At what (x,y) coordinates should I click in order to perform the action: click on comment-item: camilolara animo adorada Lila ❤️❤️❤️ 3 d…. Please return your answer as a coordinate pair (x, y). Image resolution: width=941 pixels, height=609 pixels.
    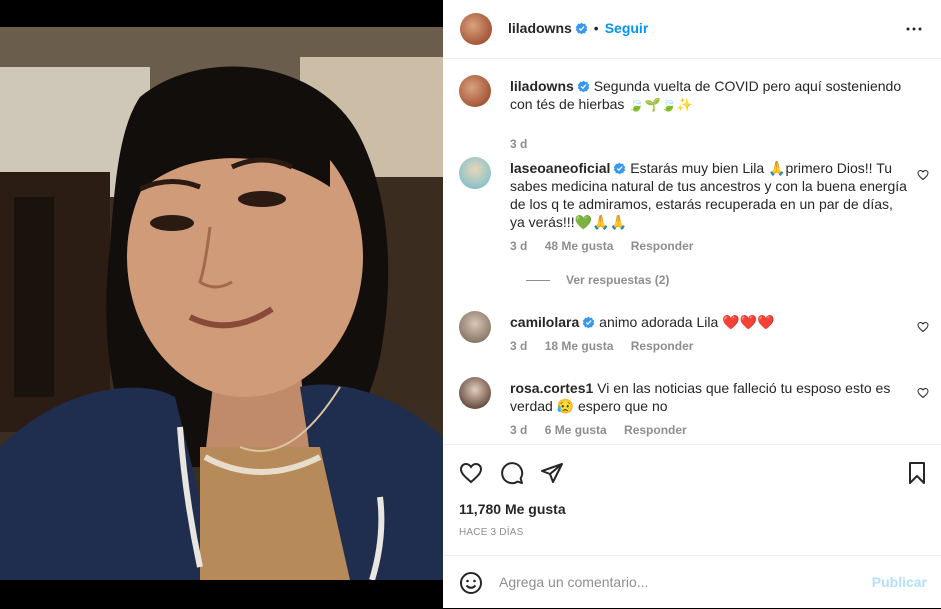
    Looking at the image, I should click on (694, 336).